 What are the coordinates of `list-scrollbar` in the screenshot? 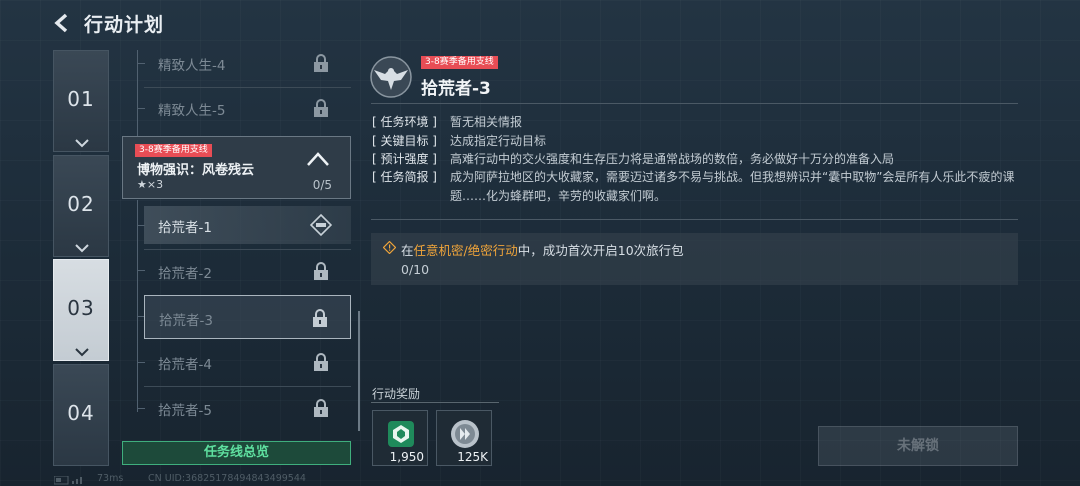 It's located at (359, 371).